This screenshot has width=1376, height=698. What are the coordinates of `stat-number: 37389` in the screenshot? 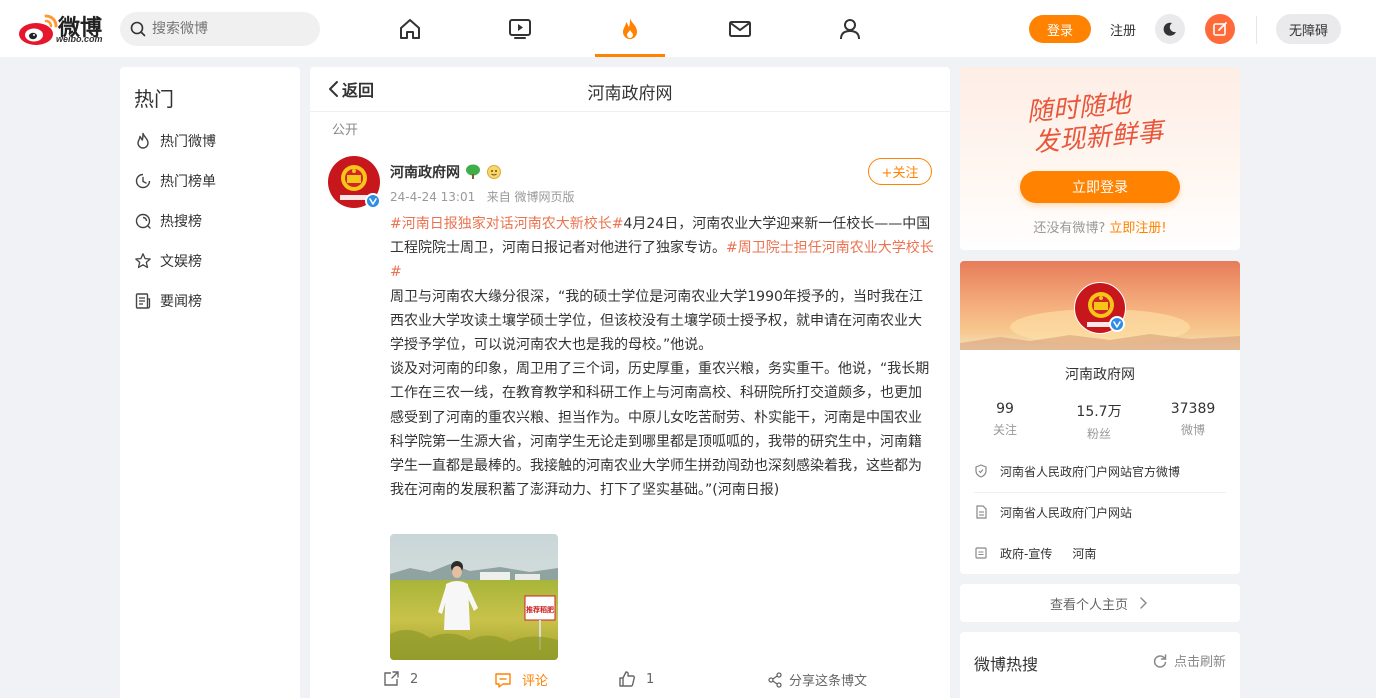 It's located at (1193, 409).